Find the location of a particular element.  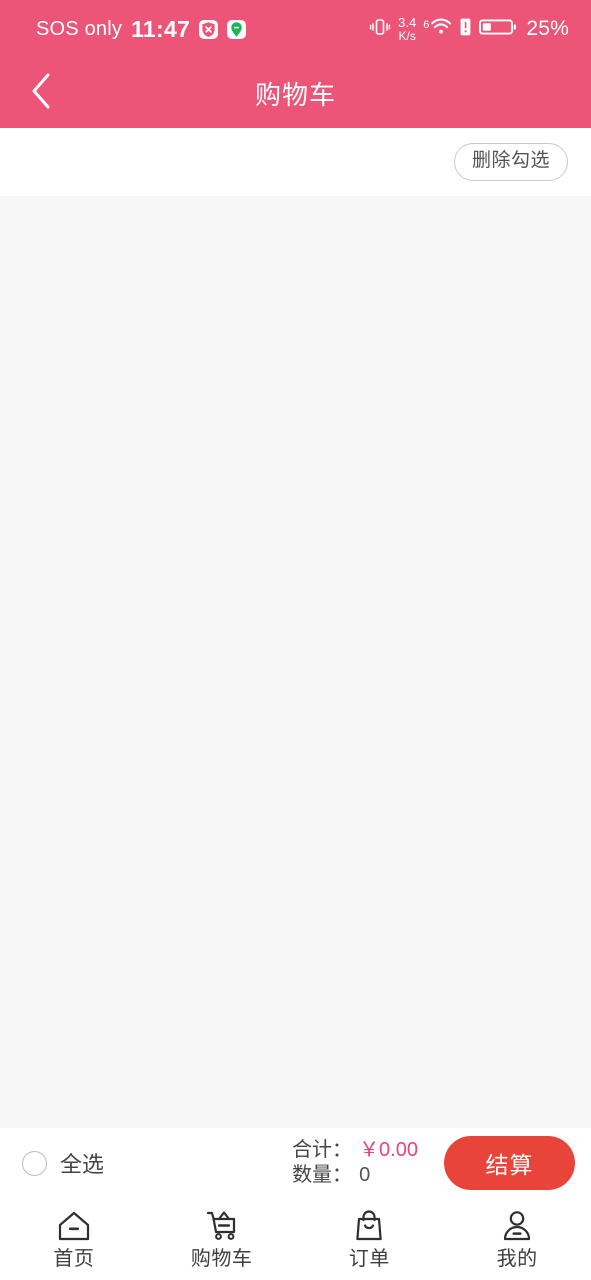

total-value: ￥0.00 is located at coordinates (388, 1150).